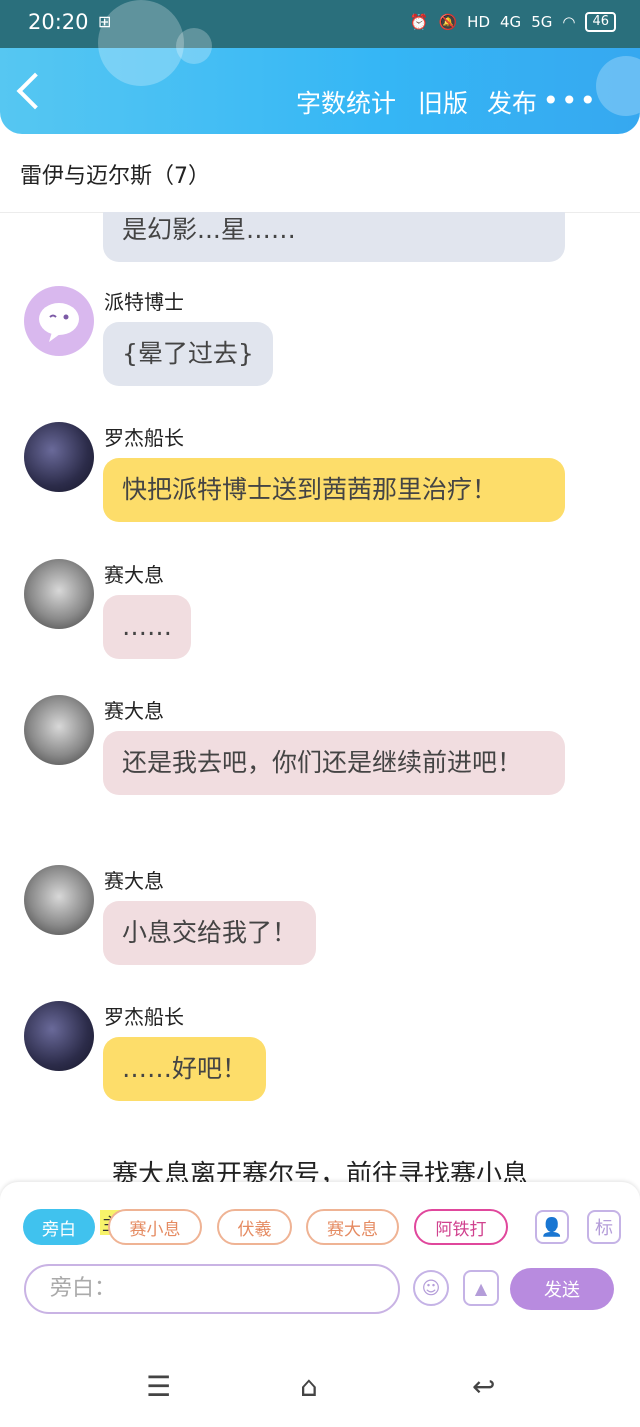 The image size is (640, 1427). Describe the element at coordinates (320, 173) in the screenshot. I see `story-title-bar: 雷伊与迈尔斯（7）` at that location.